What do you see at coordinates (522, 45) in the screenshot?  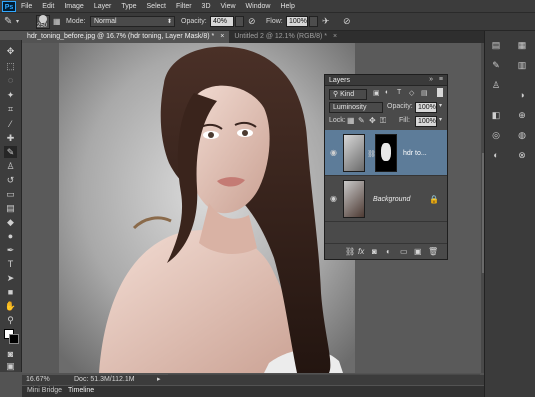 I see `color-panel-icon: ▦` at bounding box center [522, 45].